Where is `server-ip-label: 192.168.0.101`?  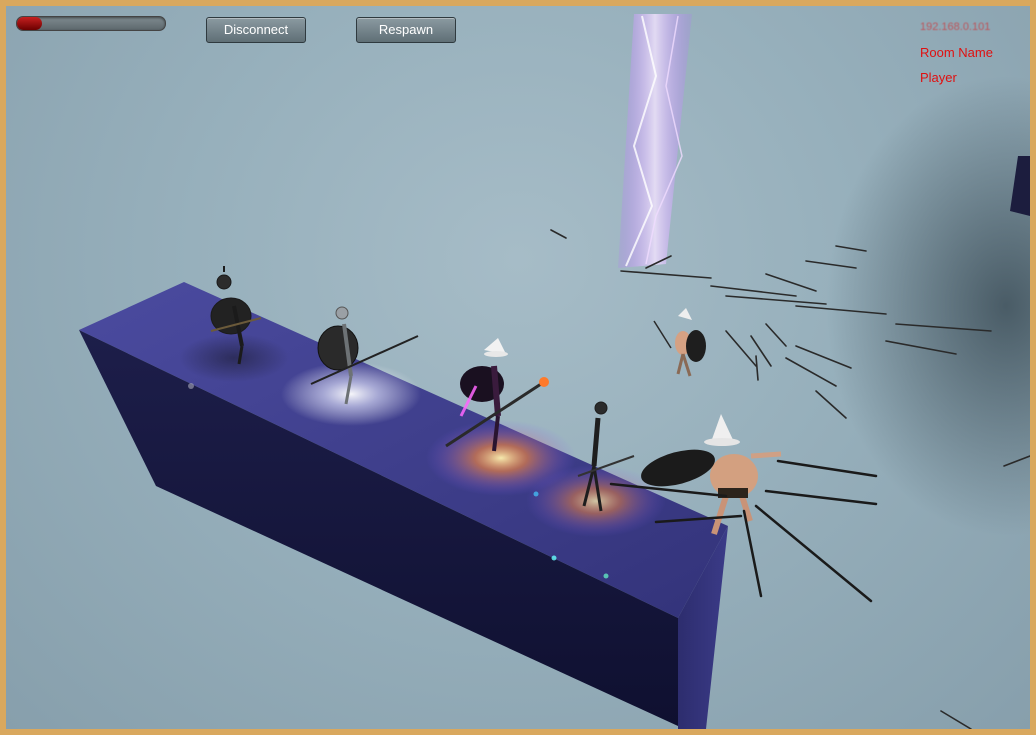
server-ip-label: 192.168.0.101 is located at coordinates (955, 27).